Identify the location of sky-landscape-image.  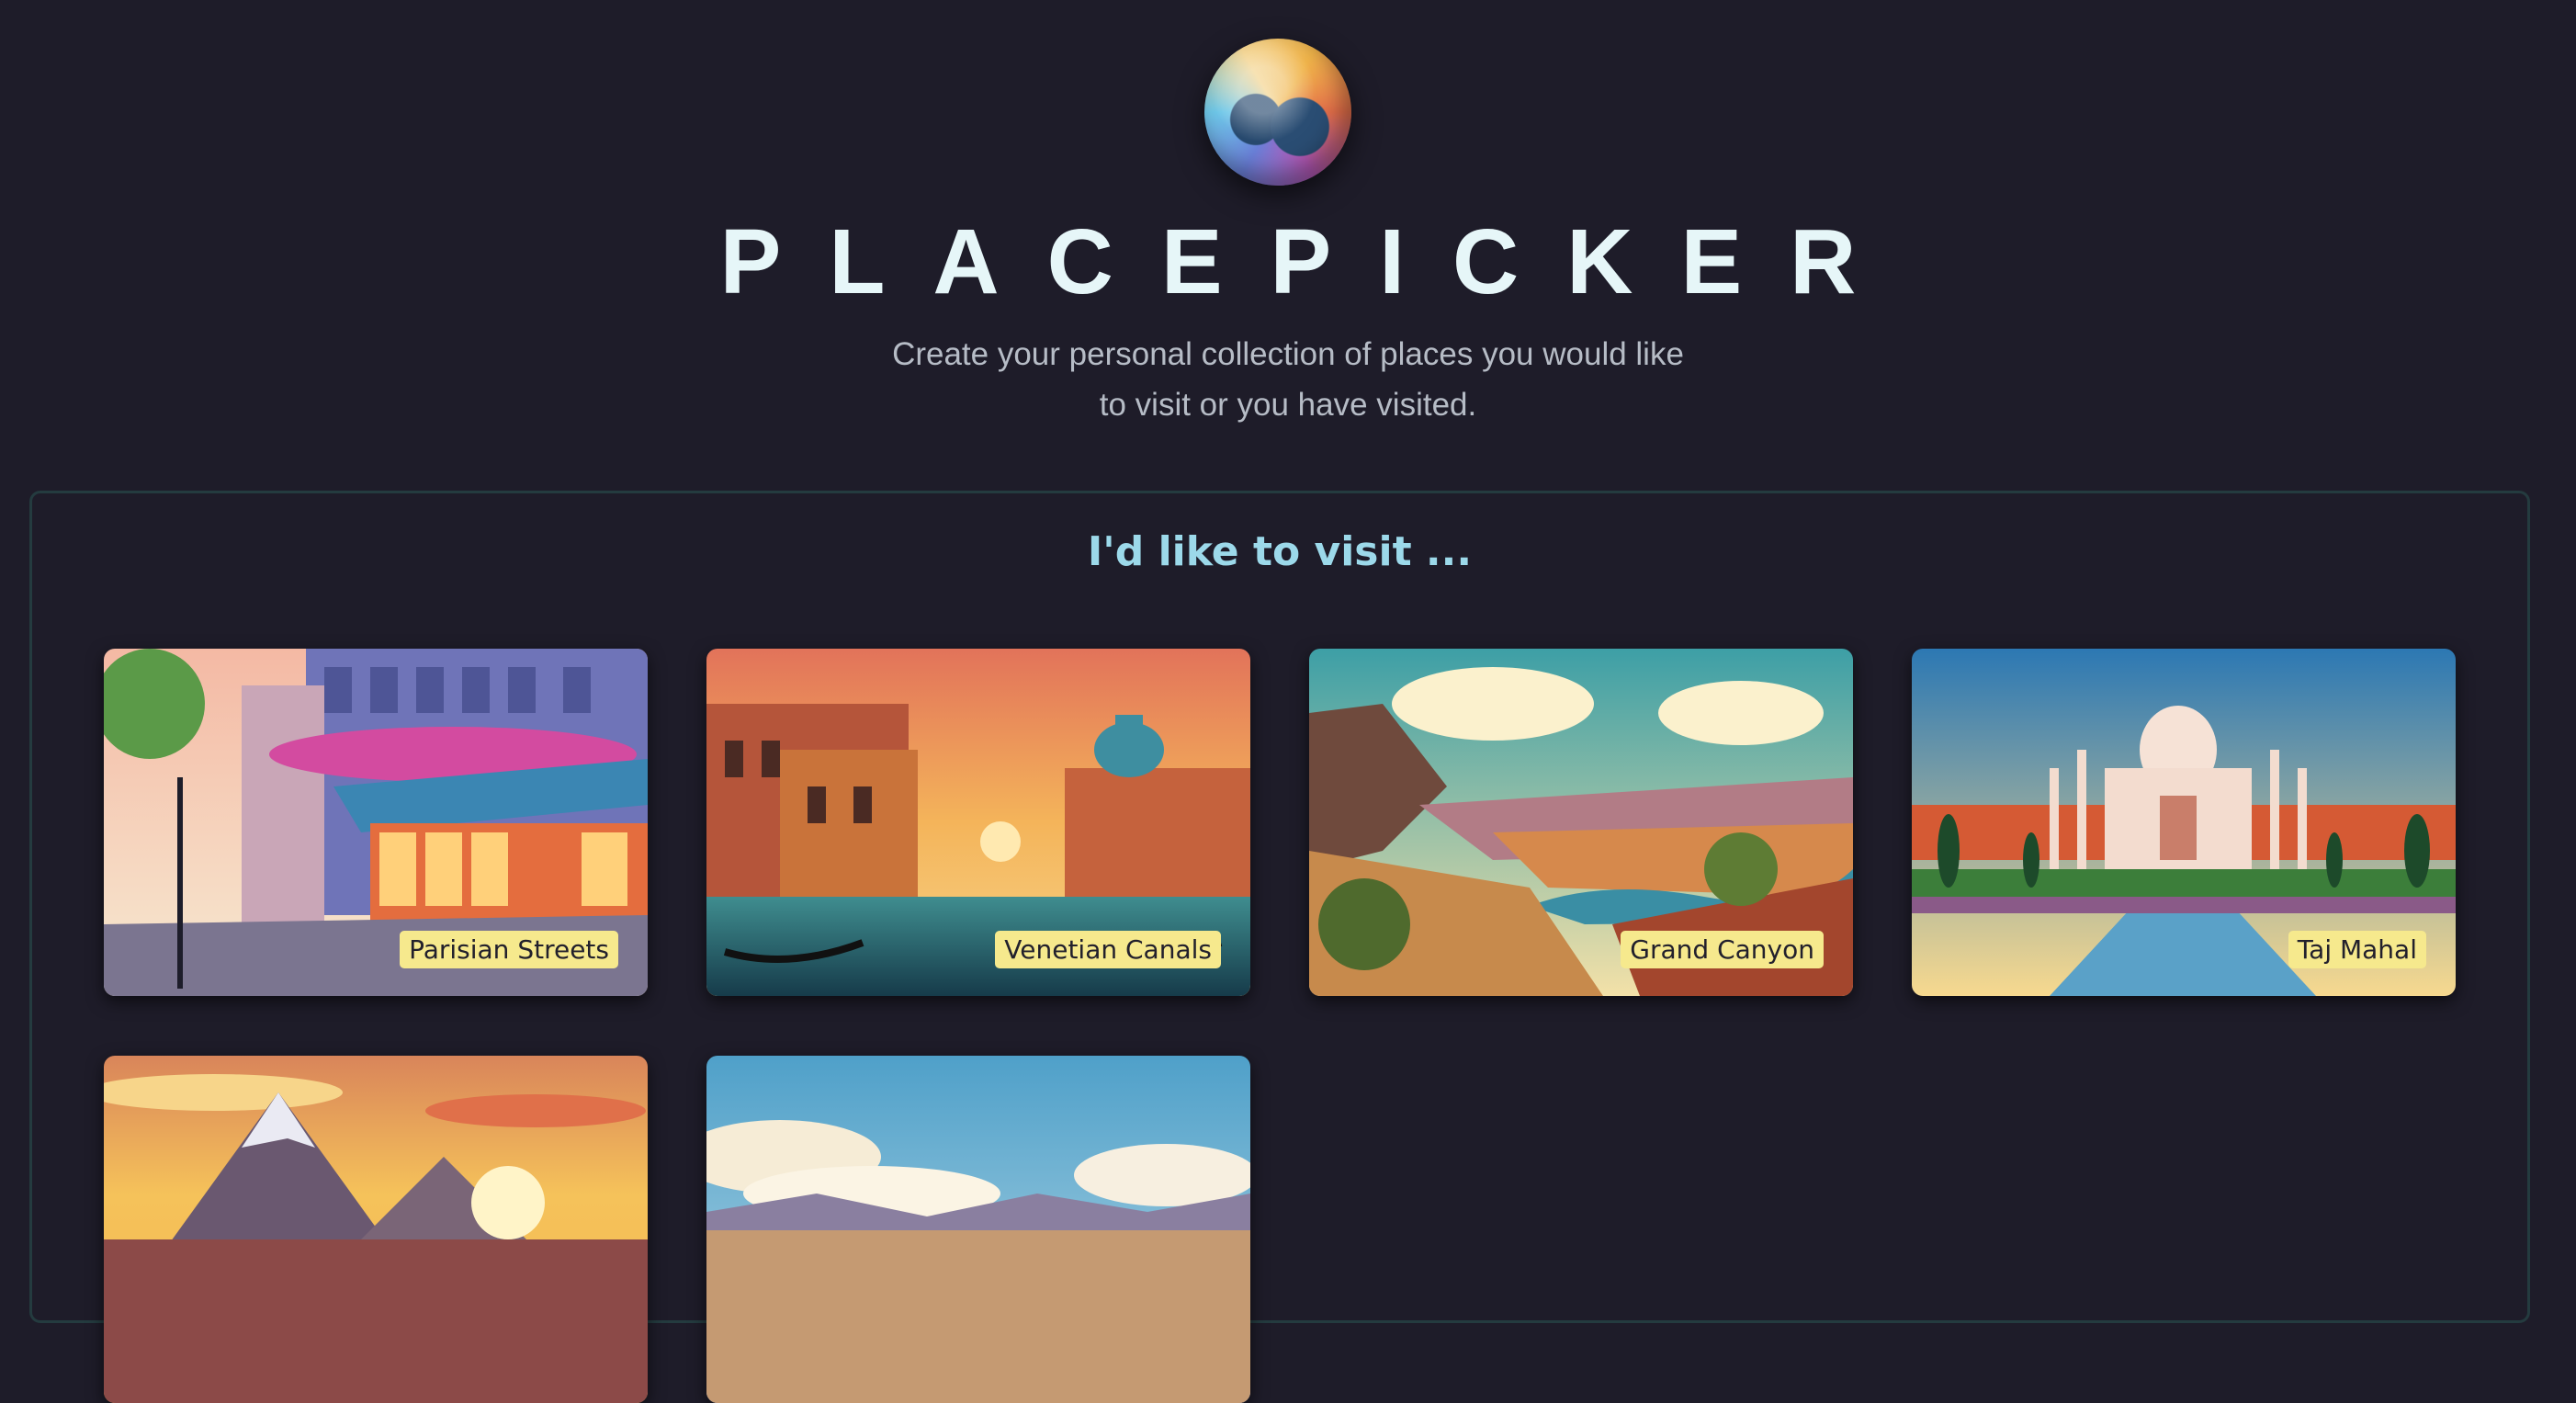
(978, 1229).